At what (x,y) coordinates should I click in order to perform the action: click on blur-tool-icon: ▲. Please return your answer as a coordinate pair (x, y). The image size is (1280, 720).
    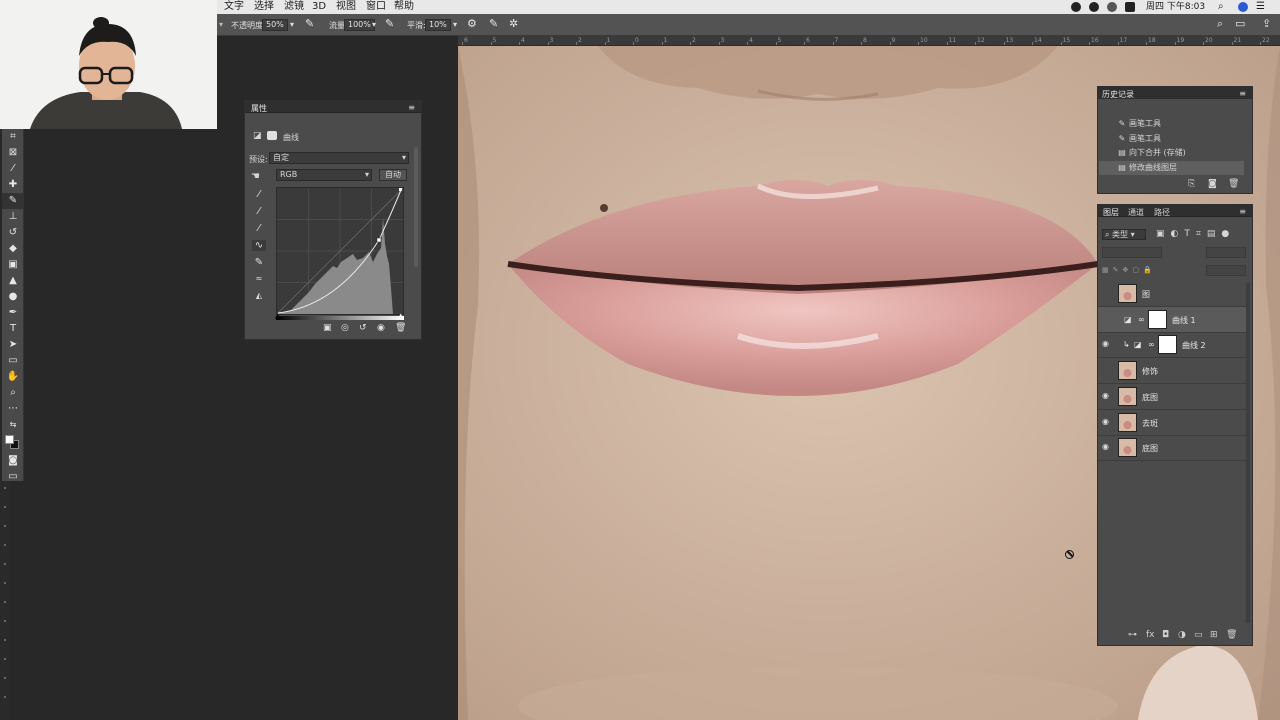
    Looking at the image, I should click on (13, 281).